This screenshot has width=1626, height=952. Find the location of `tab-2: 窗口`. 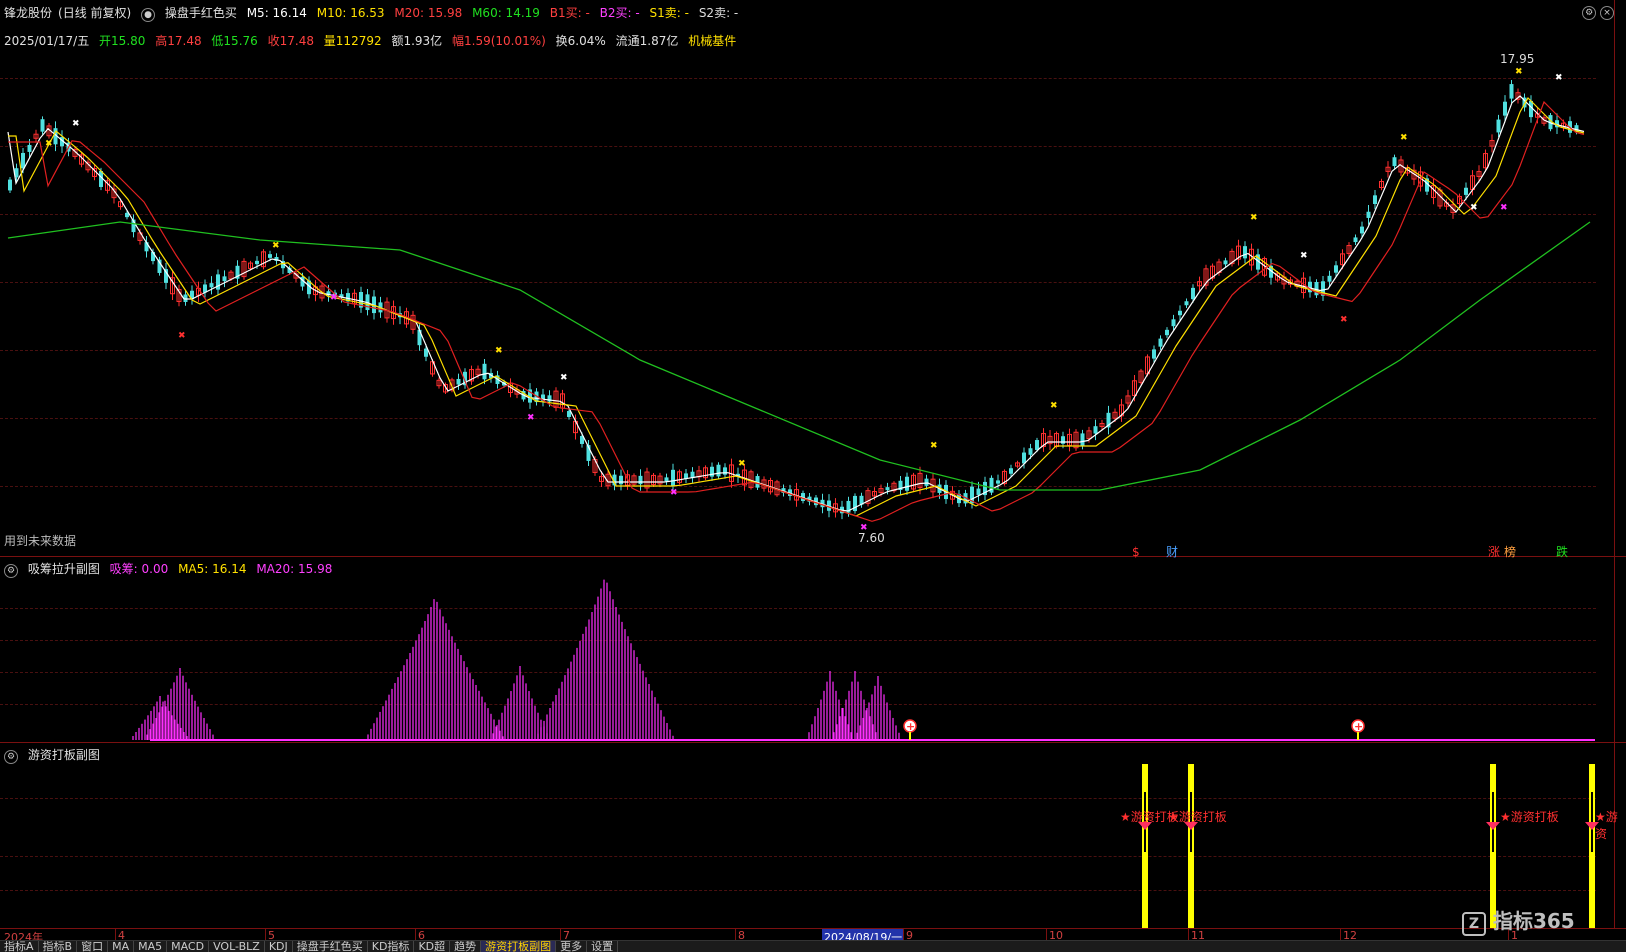

tab-2: 窗口 is located at coordinates (93, 946).